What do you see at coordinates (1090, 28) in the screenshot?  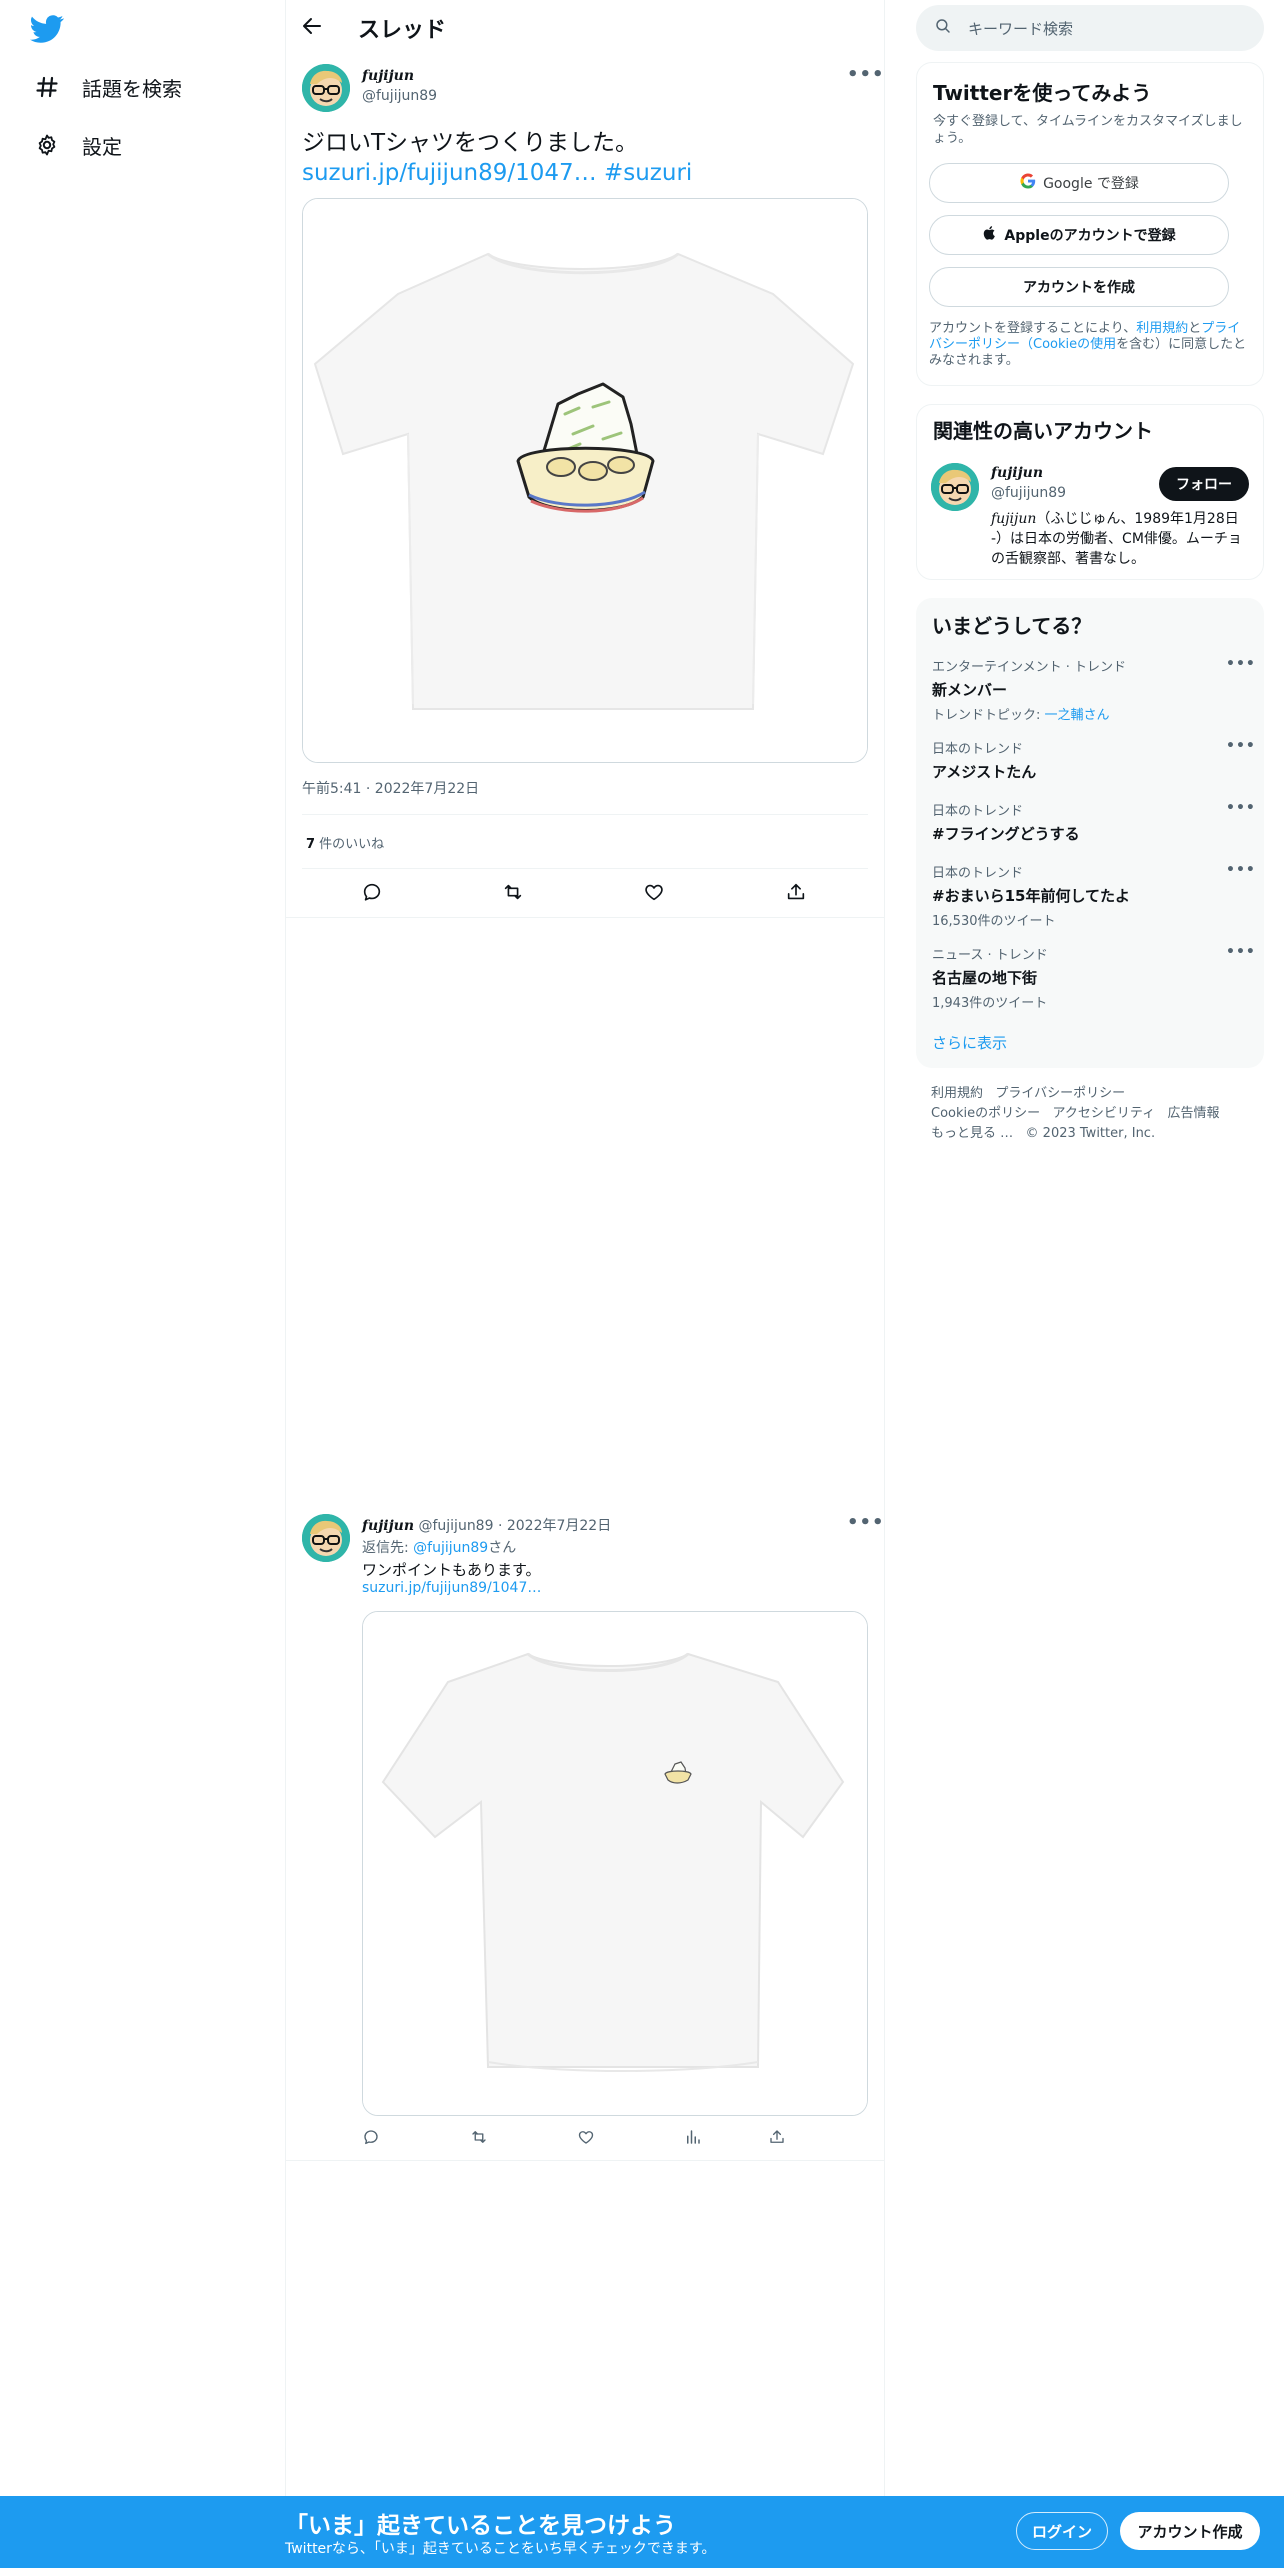 I see `search-bar: キーワード検索` at bounding box center [1090, 28].